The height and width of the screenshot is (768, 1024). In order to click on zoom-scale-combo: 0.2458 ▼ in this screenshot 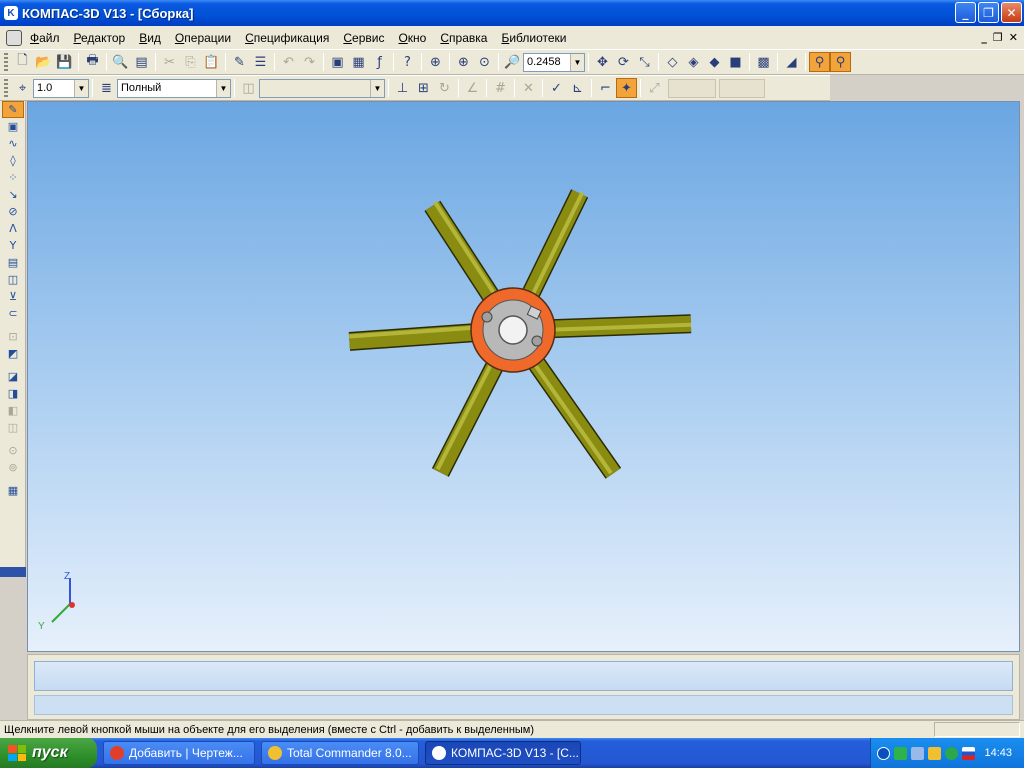, I will do `click(554, 62)`.